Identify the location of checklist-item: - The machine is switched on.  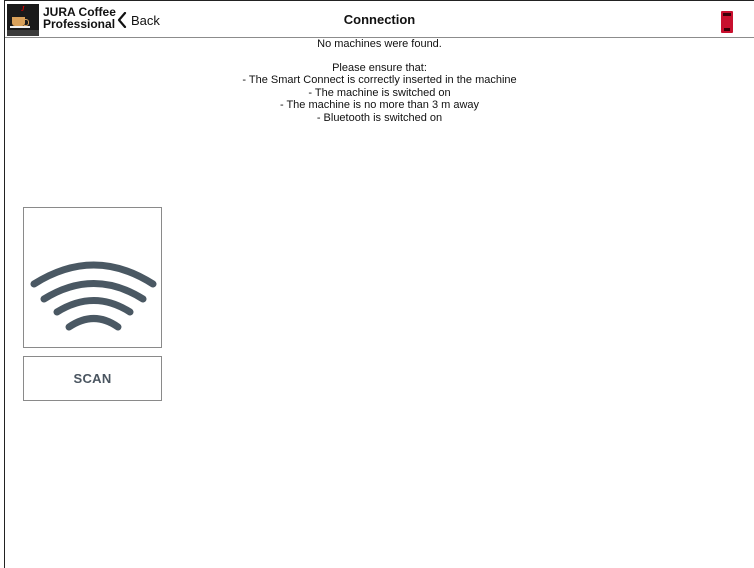
(379, 92).